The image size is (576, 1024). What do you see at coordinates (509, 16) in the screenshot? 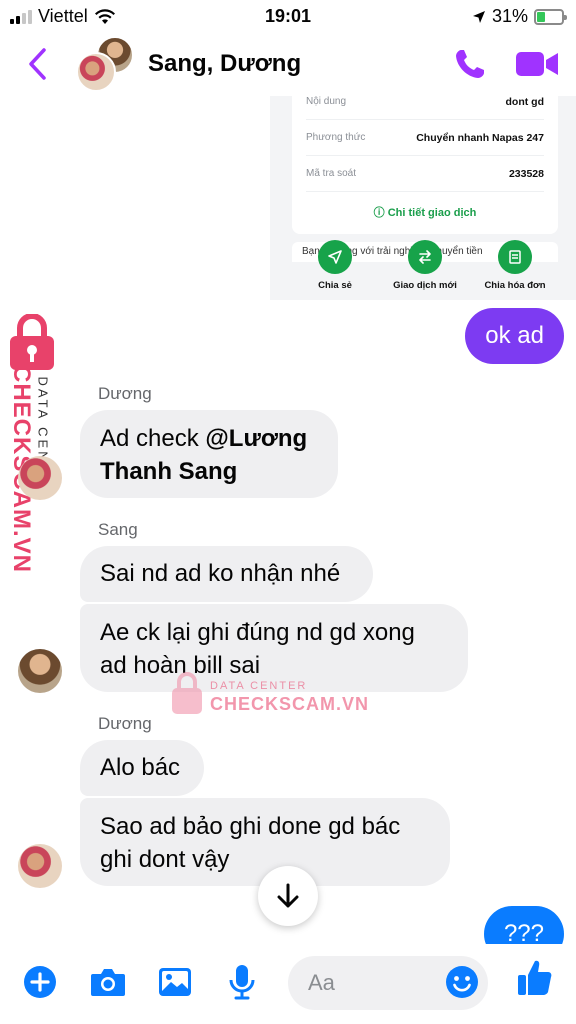
I see `battery-percent: 31%` at bounding box center [509, 16].